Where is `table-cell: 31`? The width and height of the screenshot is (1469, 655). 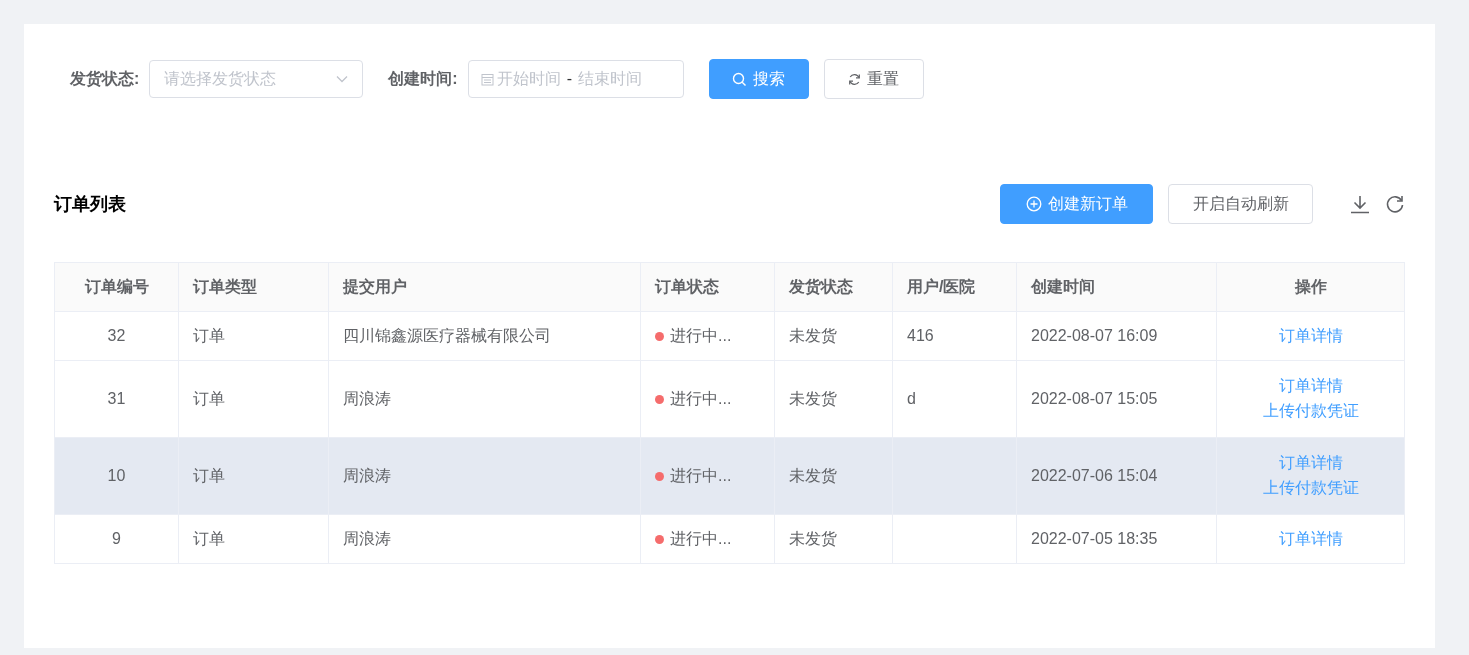
table-cell: 31 is located at coordinates (116, 399).